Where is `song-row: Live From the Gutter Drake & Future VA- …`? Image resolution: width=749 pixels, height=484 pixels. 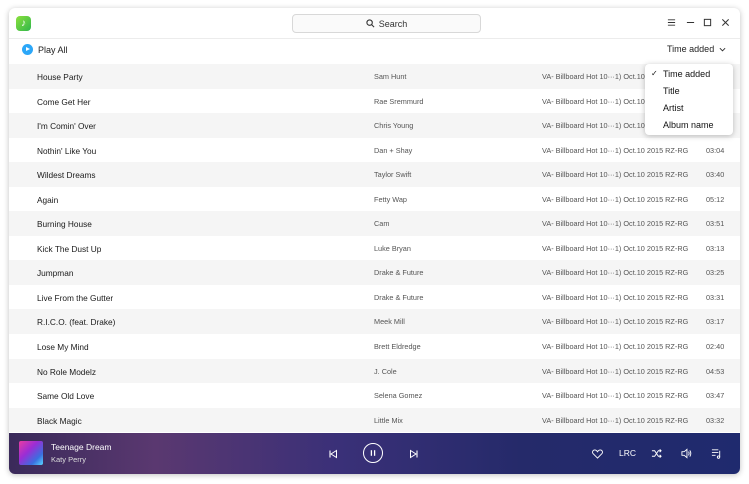 song-row: Live From the Gutter Drake & Future VA- … is located at coordinates (374, 297).